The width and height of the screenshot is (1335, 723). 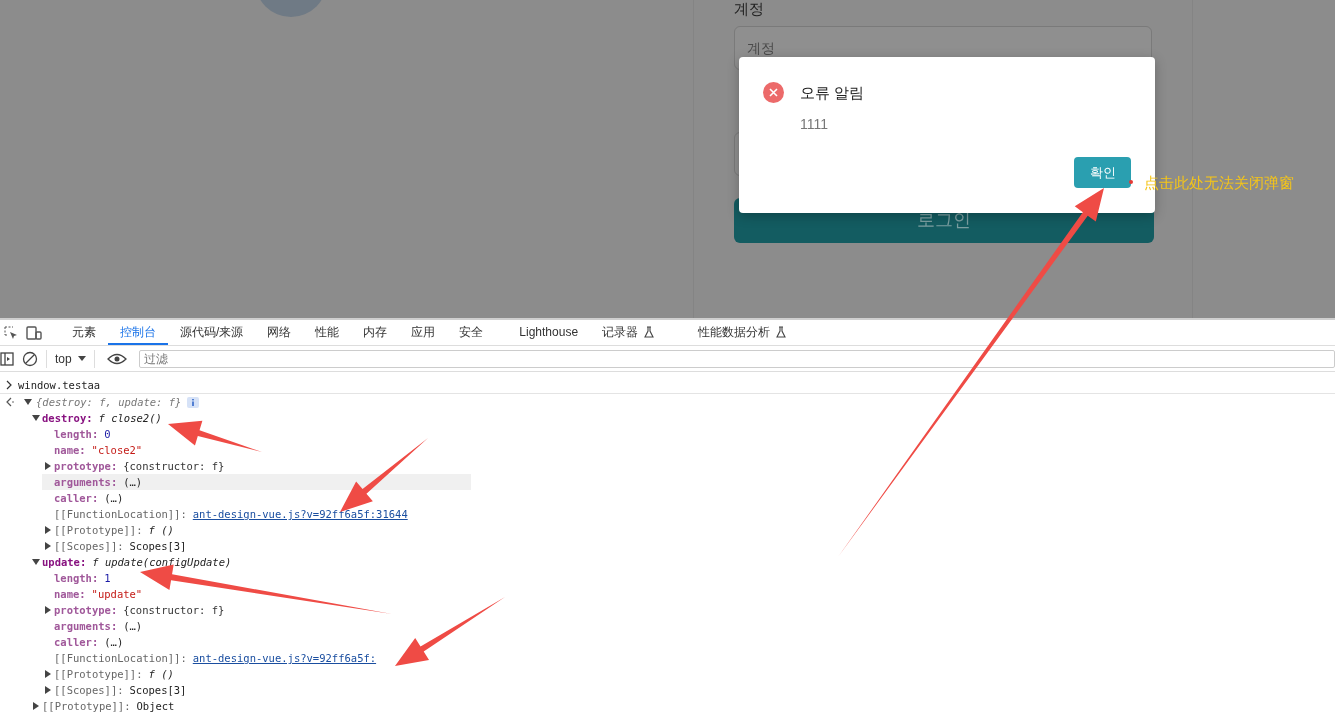 I want to click on property-value: 0, so click(x=107, y=434).